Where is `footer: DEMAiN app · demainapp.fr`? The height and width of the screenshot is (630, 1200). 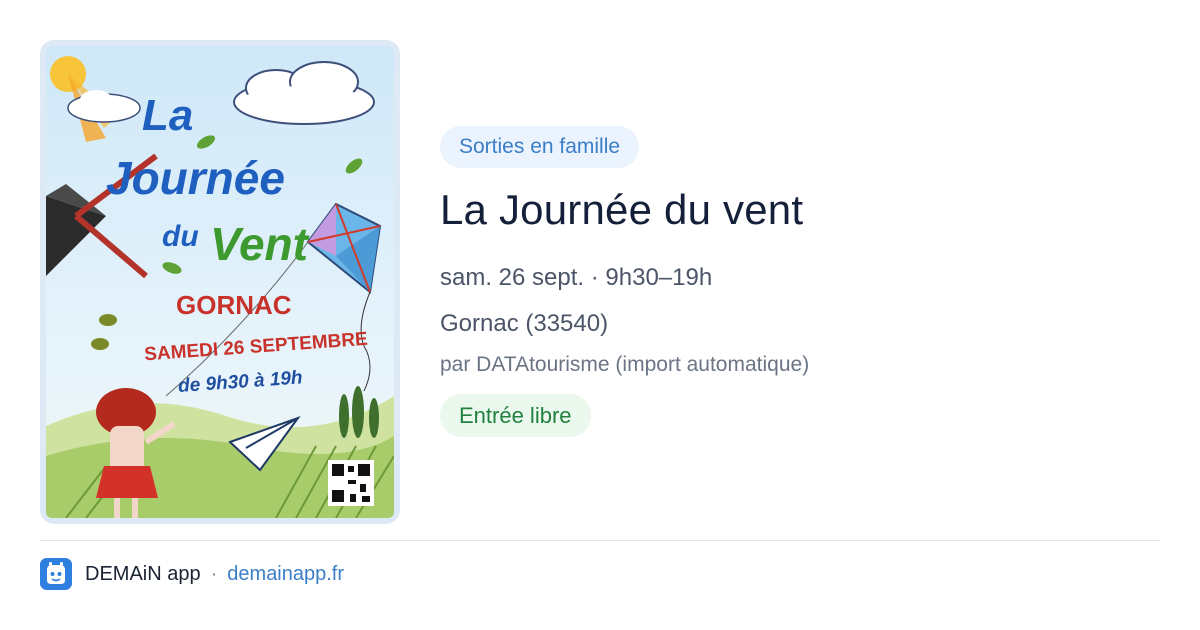
footer: DEMAiN app · demainapp.fr is located at coordinates (192, 574).